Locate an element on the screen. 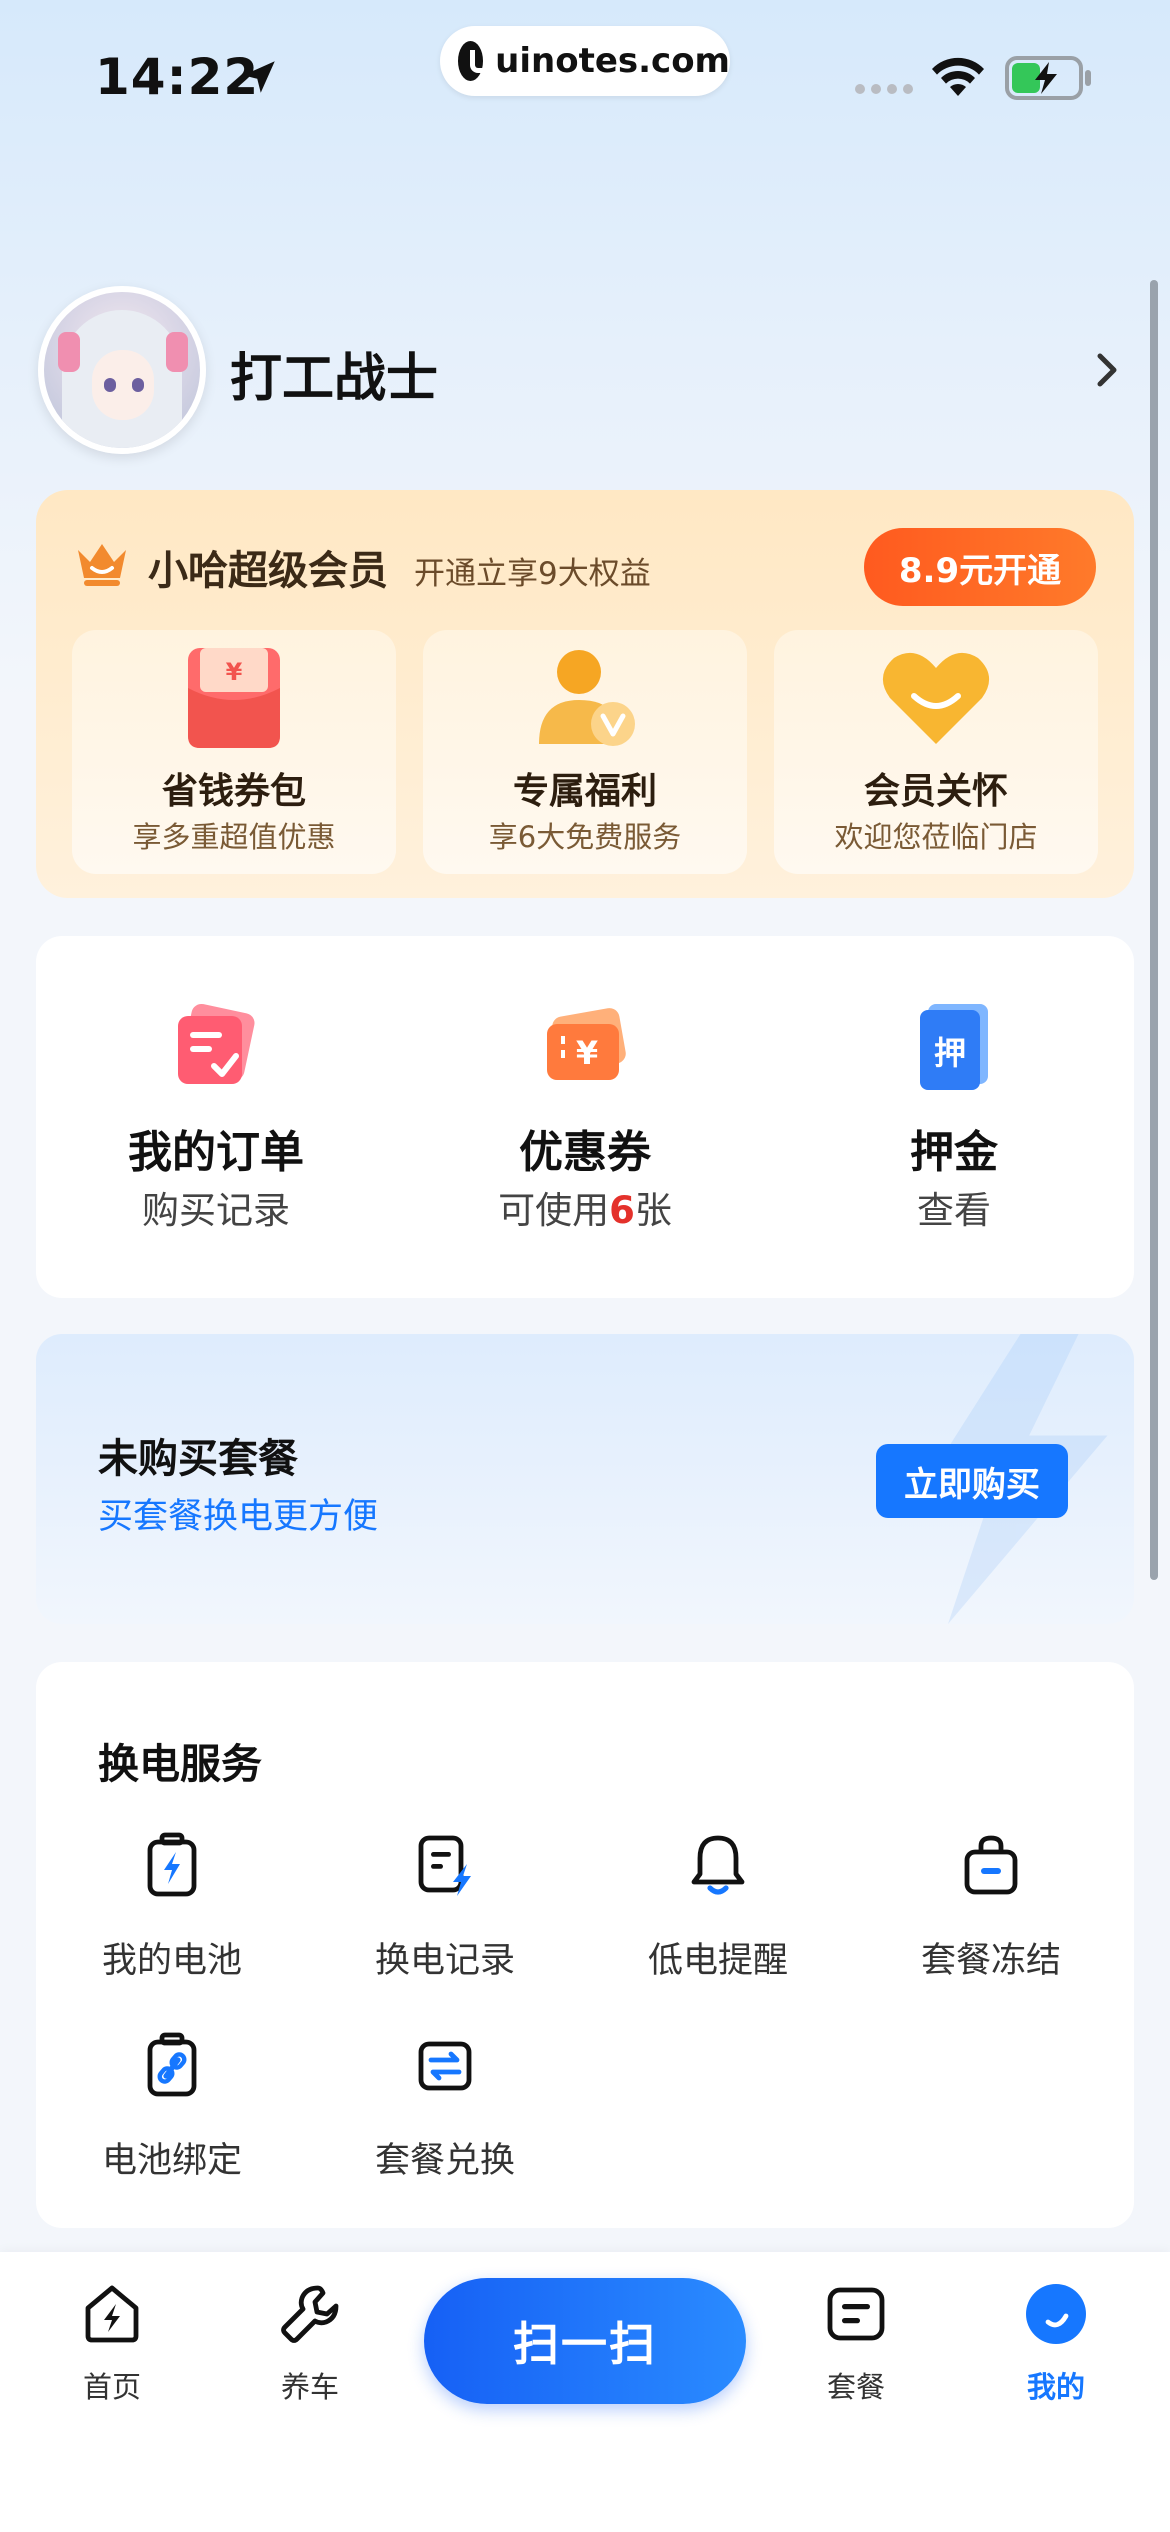  package-freeze-icon is located at coordinates (991, 1865).